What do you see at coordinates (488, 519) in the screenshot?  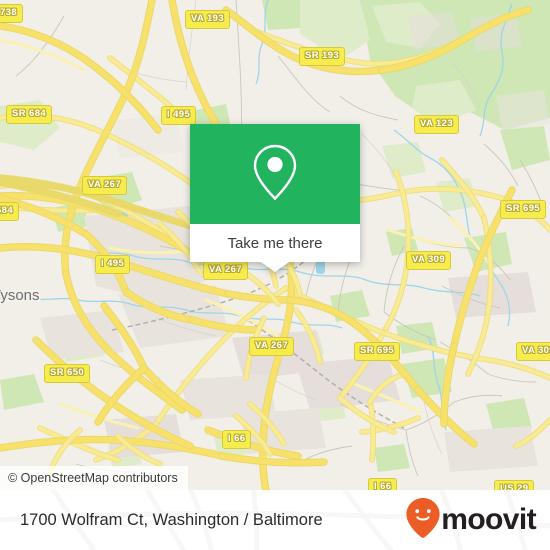 I see `moovit-wordmark: moovit` at bounding box center [488, 519].